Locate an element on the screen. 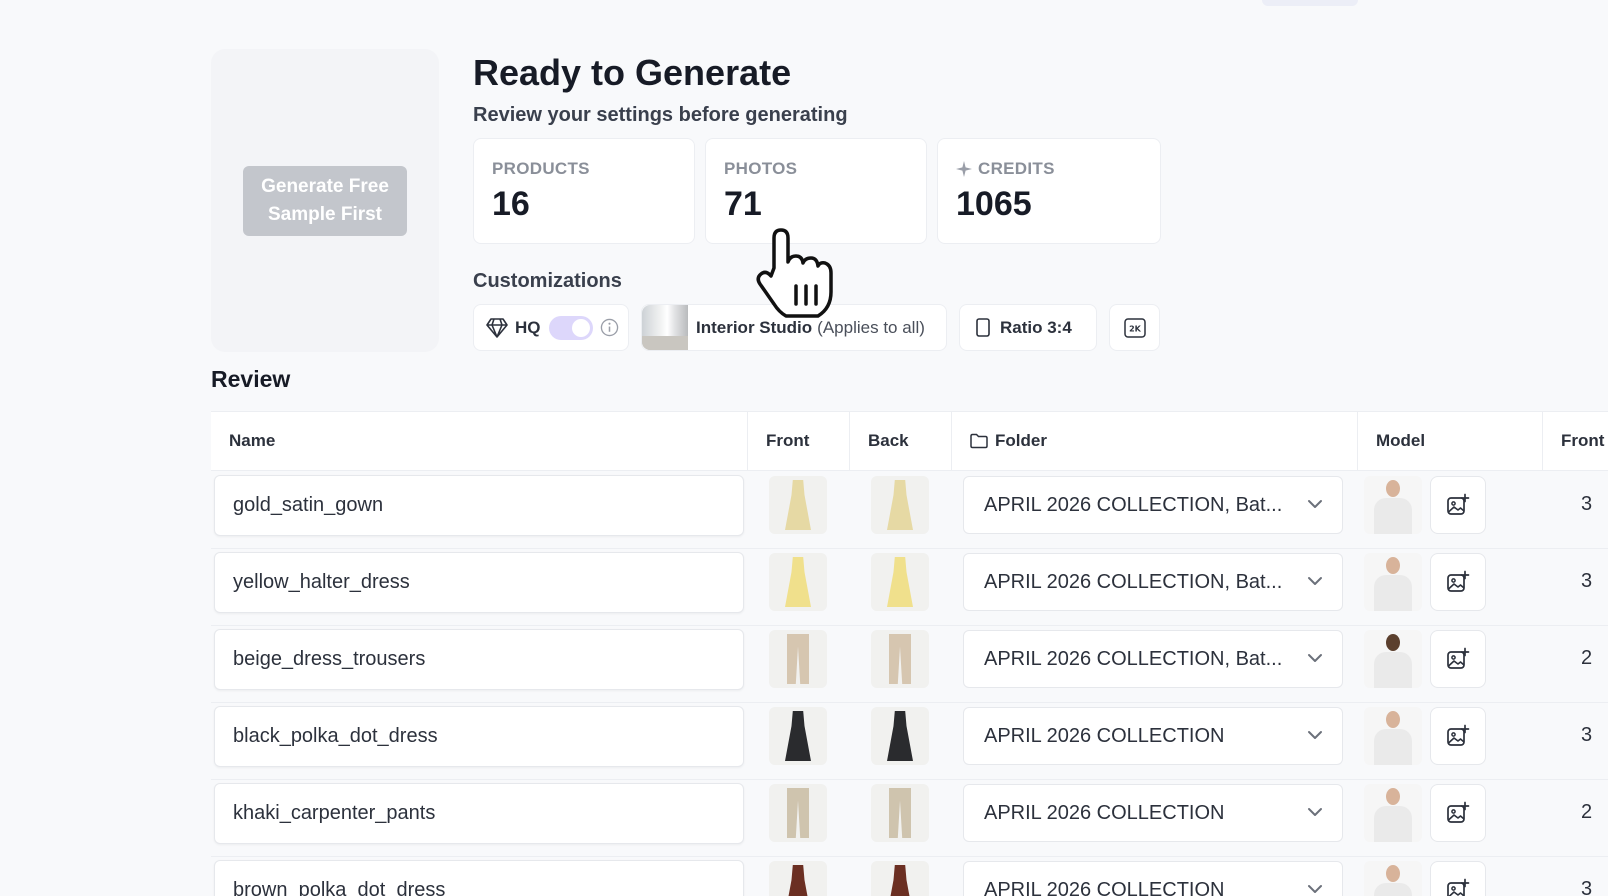 The image size is (1608, 896). product-name-field: khaki_carpenter_pants is located at coordinates (479, 813).